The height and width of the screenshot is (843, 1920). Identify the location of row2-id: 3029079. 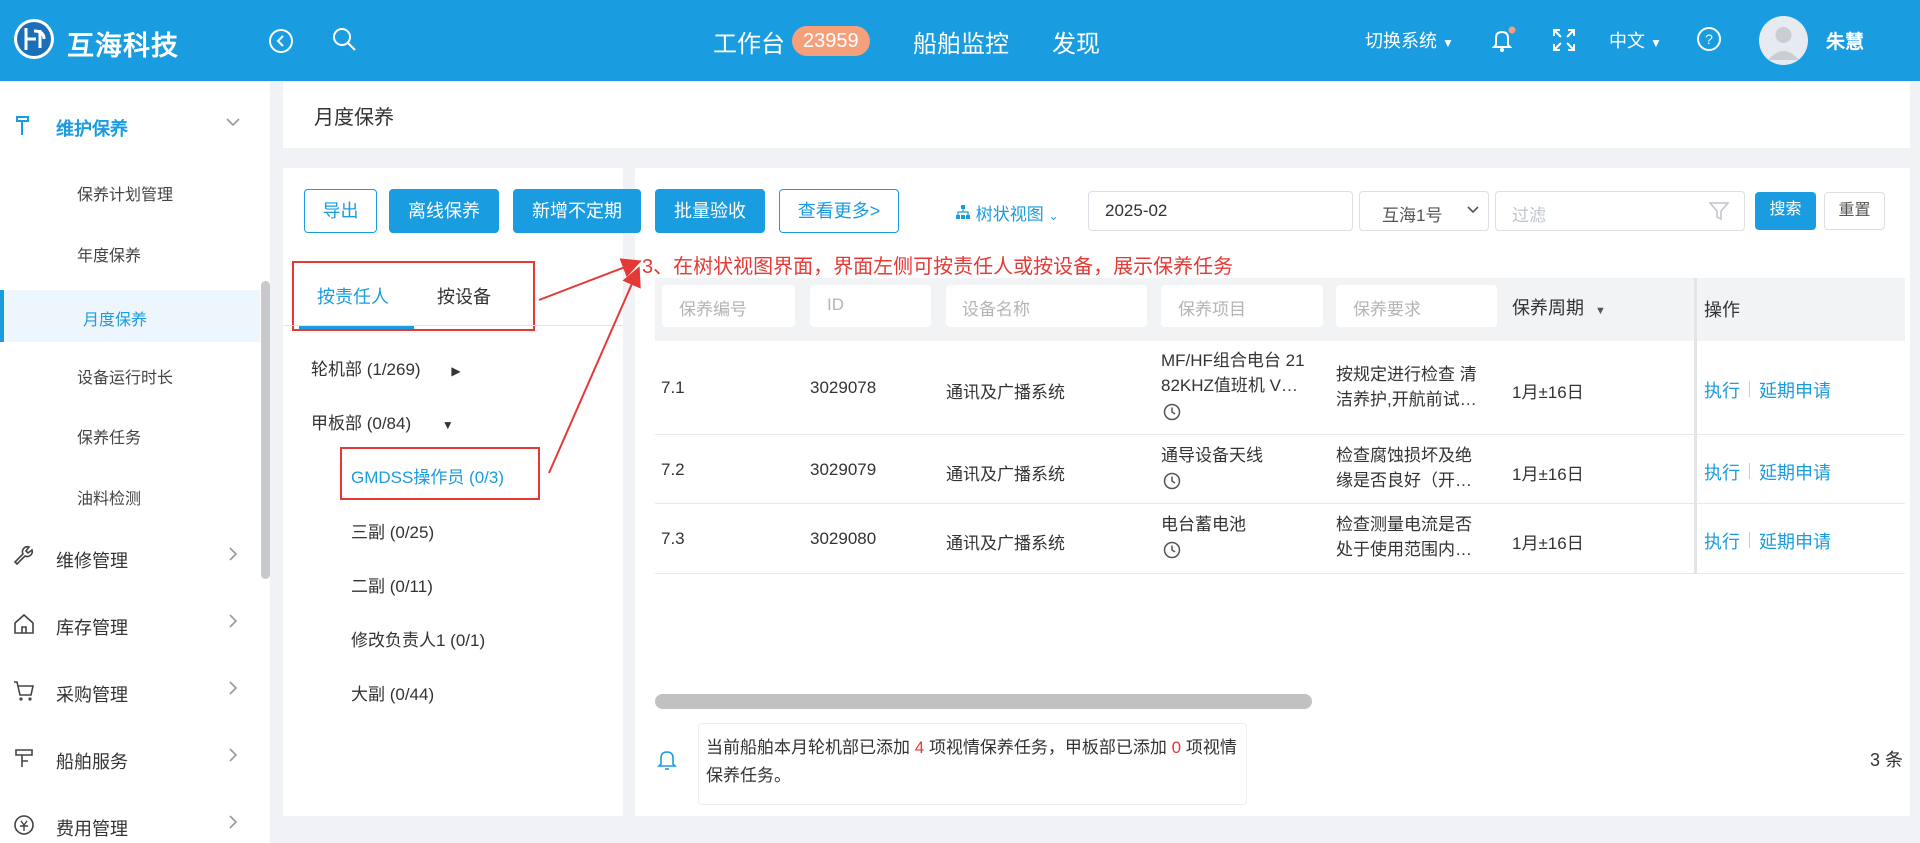
(843, 469).